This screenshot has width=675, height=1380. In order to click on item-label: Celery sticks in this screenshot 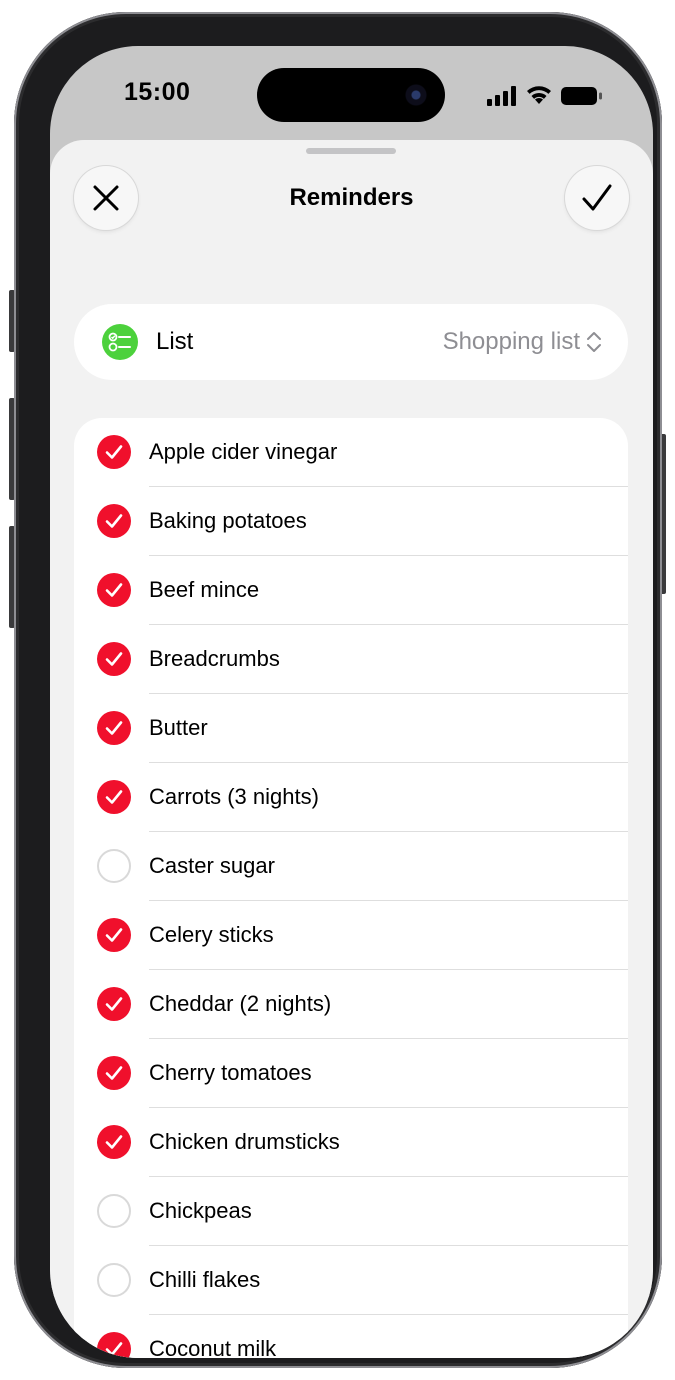, I will do `click(211, 934)`.